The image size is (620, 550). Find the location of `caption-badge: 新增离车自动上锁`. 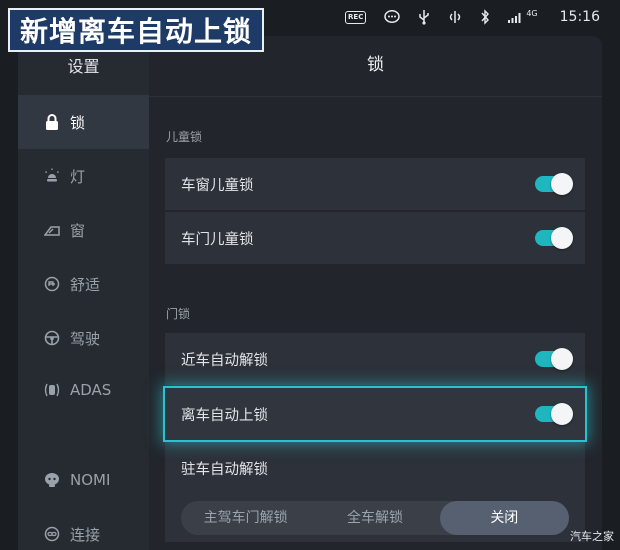

caption-badge: 新增离车自动上锁 is located at coordinates (136, 30).